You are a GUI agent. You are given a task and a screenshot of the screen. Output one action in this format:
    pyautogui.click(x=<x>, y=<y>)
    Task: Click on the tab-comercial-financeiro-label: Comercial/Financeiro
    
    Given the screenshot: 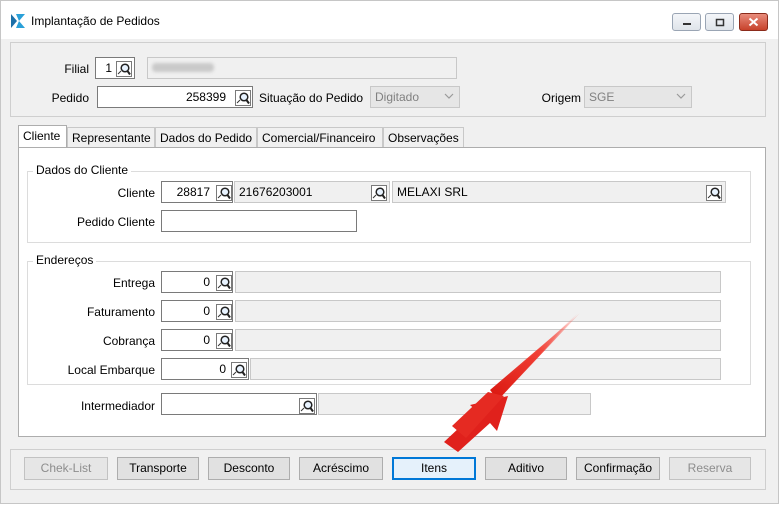 What is the action you would take?
    pyautogui.click(x=319, y=138)
    